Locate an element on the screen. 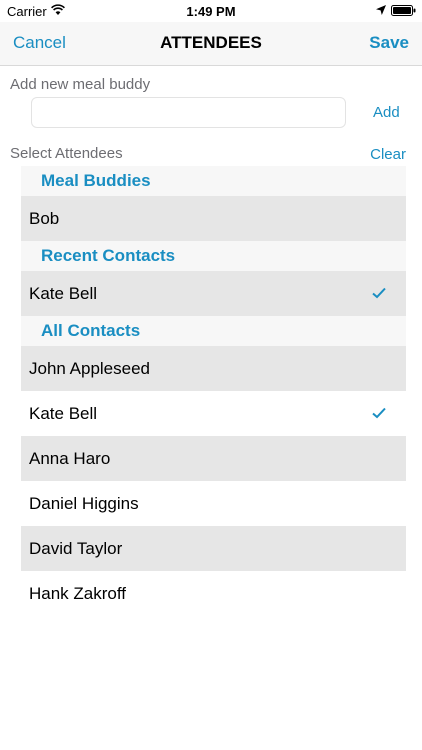 The height and width of the screenshot is (750, 422). contact-name: David Taylor is located at coordinates (76, 548).